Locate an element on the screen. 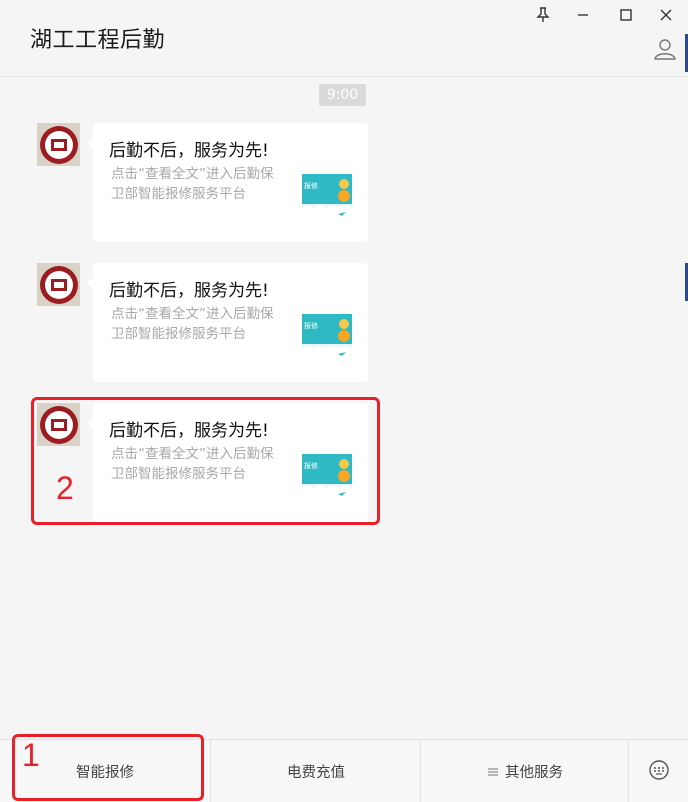  menu-other-services: 其他服务 is located at coordinates (524, 771).